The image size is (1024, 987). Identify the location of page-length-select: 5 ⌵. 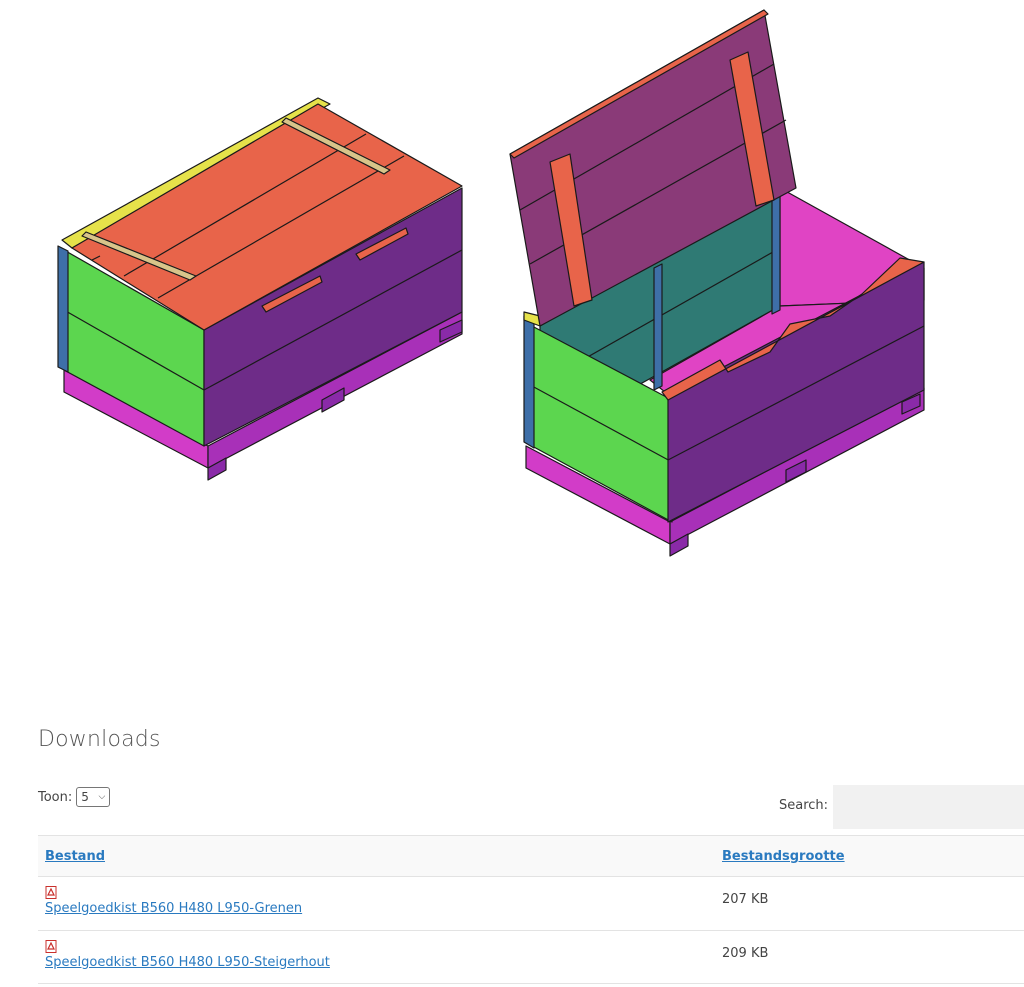
(93, 797).